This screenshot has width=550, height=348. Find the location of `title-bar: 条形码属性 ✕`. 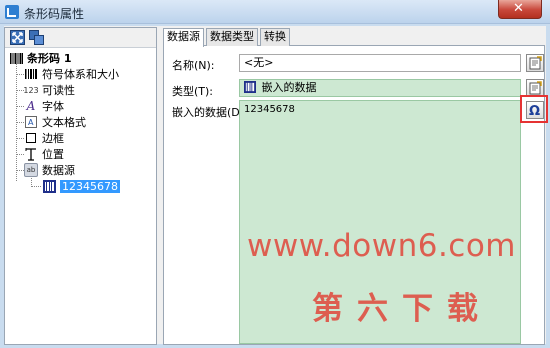

title-bar: 条形码属性 ✕ is located at coordinates (275, 12).